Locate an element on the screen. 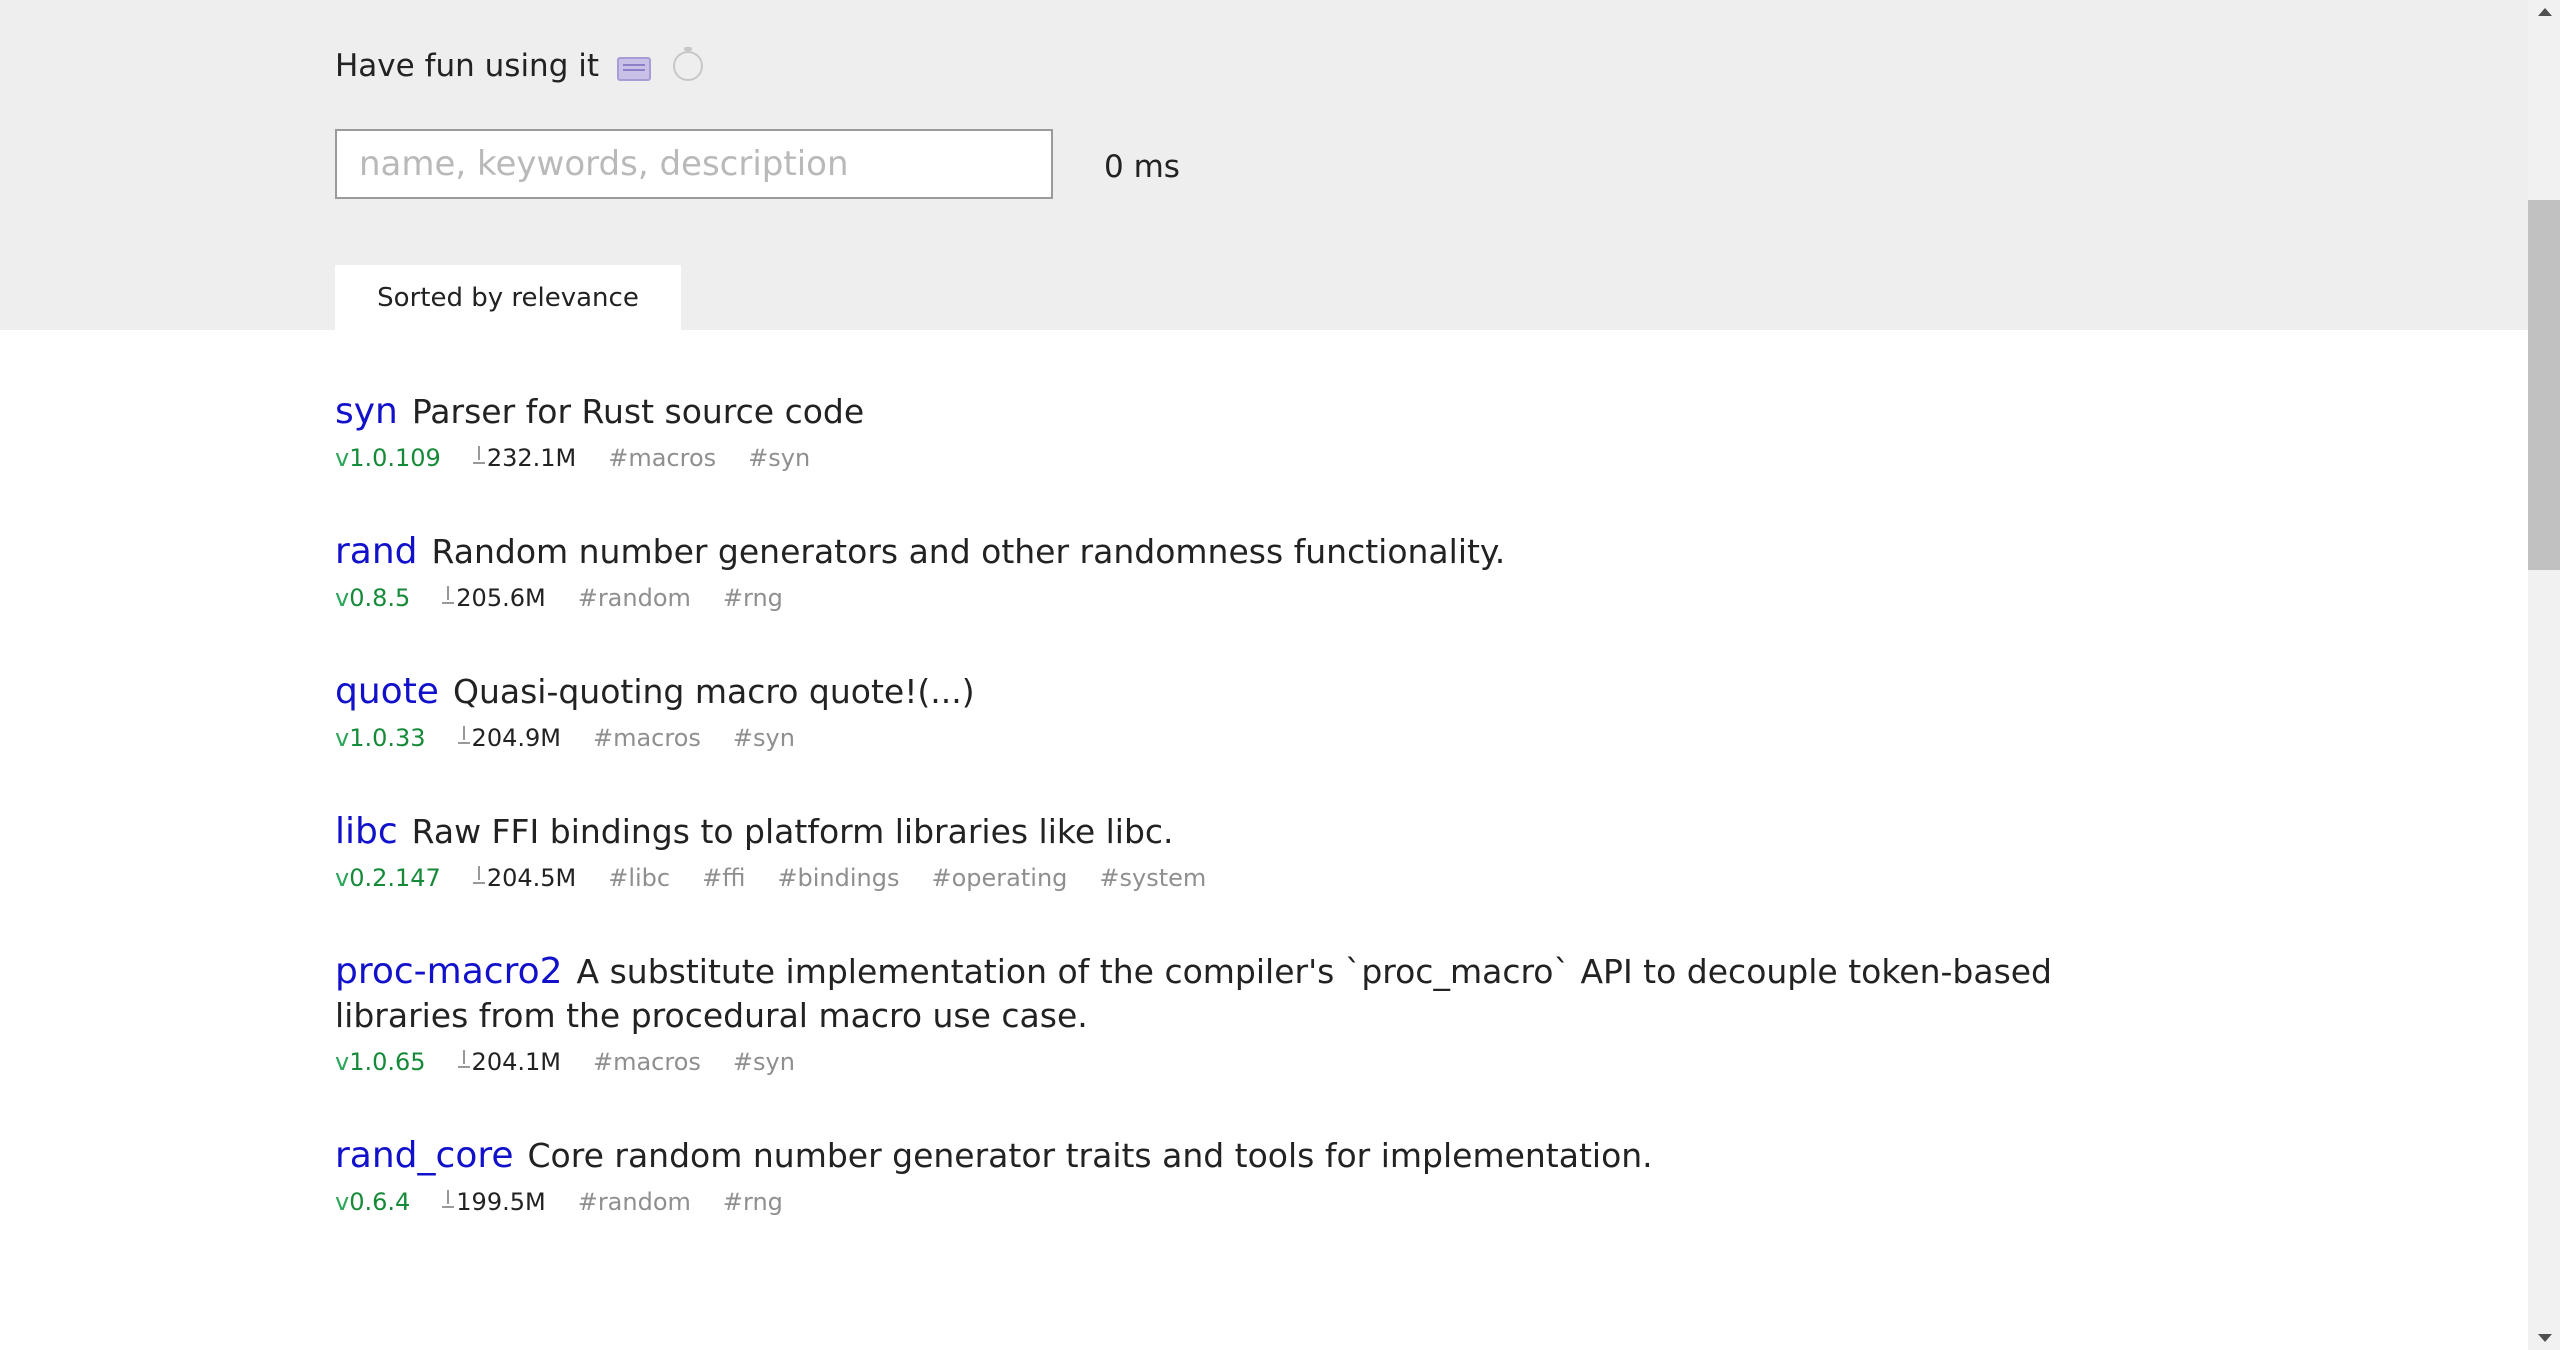  scroll-thumb is located at coordinates (2544, 385).